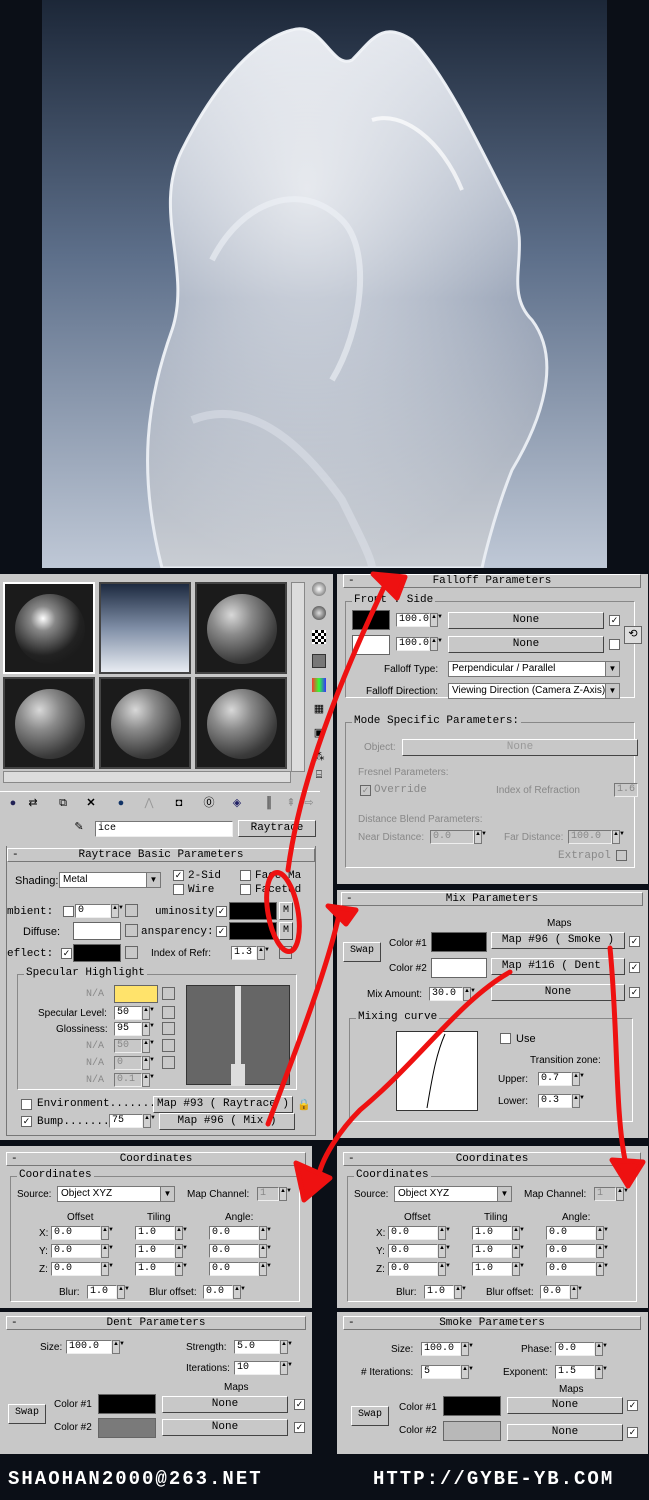 The width and height of the screenshot is (649, 1500). Describe the element at coordinates (614, 644) in the screenshot. I see `side-map-checkbox` at that location.